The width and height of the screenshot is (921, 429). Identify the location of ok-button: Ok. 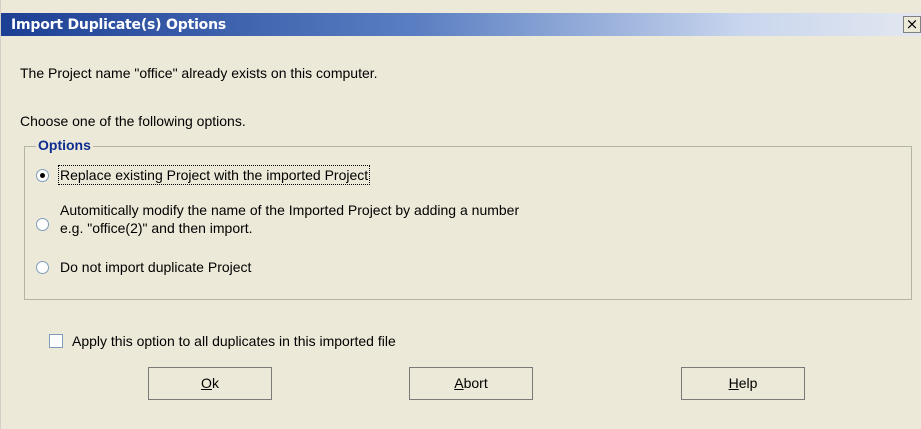
(210, 383).